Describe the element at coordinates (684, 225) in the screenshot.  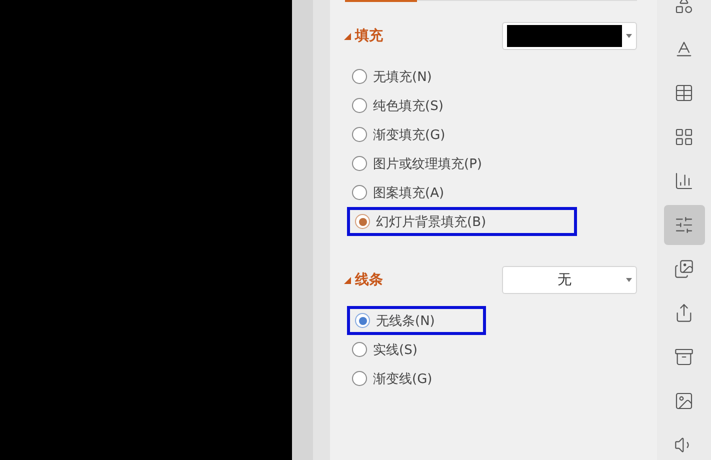
I see `sliders-icon` at that location.